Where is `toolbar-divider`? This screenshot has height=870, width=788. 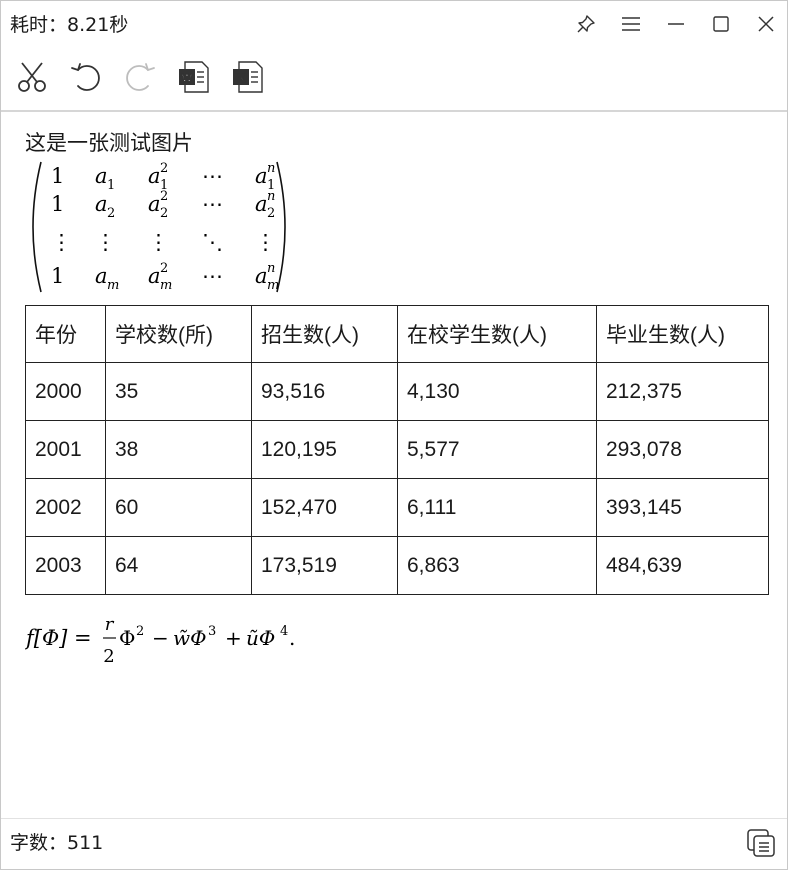
toolbar-divider is located at coordinates (394, 111).